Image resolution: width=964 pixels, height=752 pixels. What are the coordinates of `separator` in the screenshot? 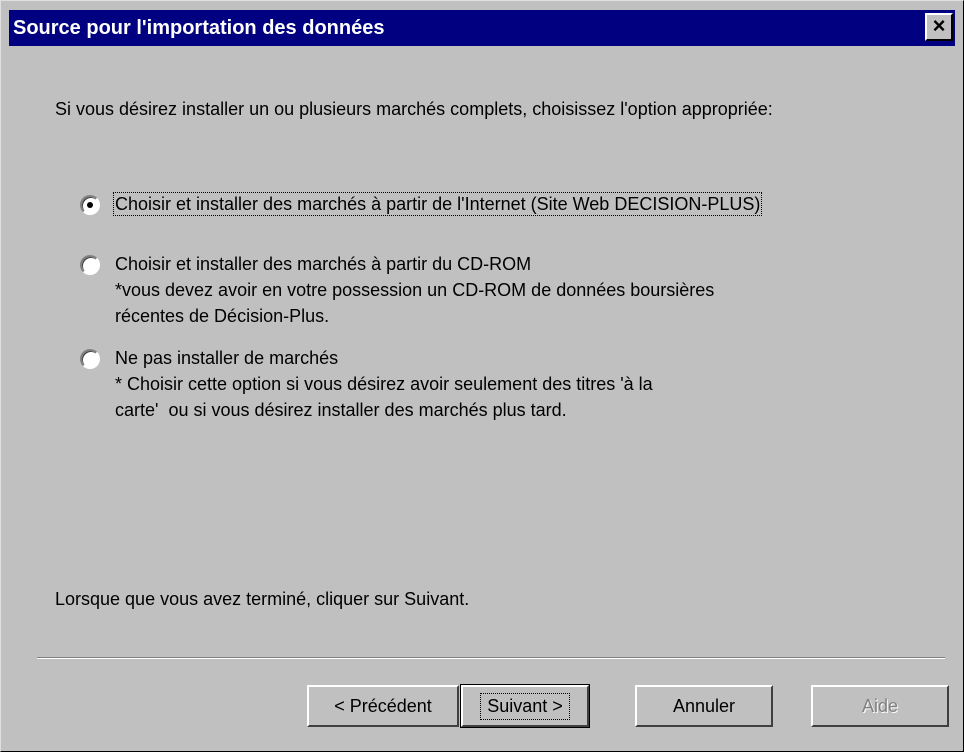 It's located at (491, 658).